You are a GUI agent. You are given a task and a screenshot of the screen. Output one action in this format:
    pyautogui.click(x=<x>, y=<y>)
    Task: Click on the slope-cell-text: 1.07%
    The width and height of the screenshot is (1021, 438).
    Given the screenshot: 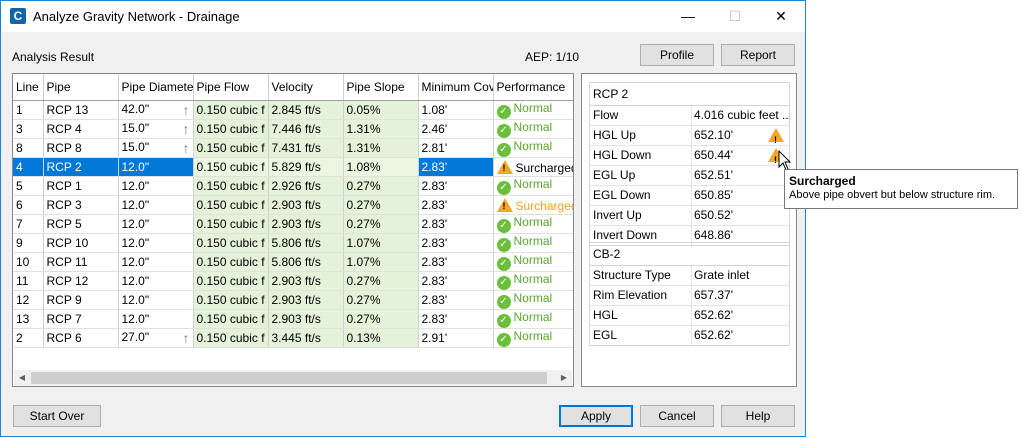 What is the action you would take?
    pyautogui.click(x=363, y=243)
    